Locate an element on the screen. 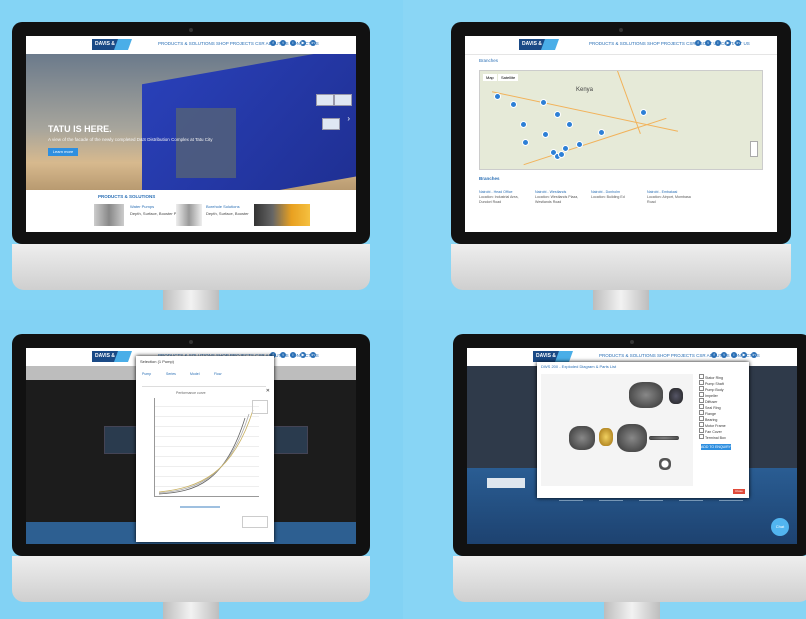 The width and height of the screenshot is (806, 619). selector-flow: Flow is located at coordinates (217, 374).